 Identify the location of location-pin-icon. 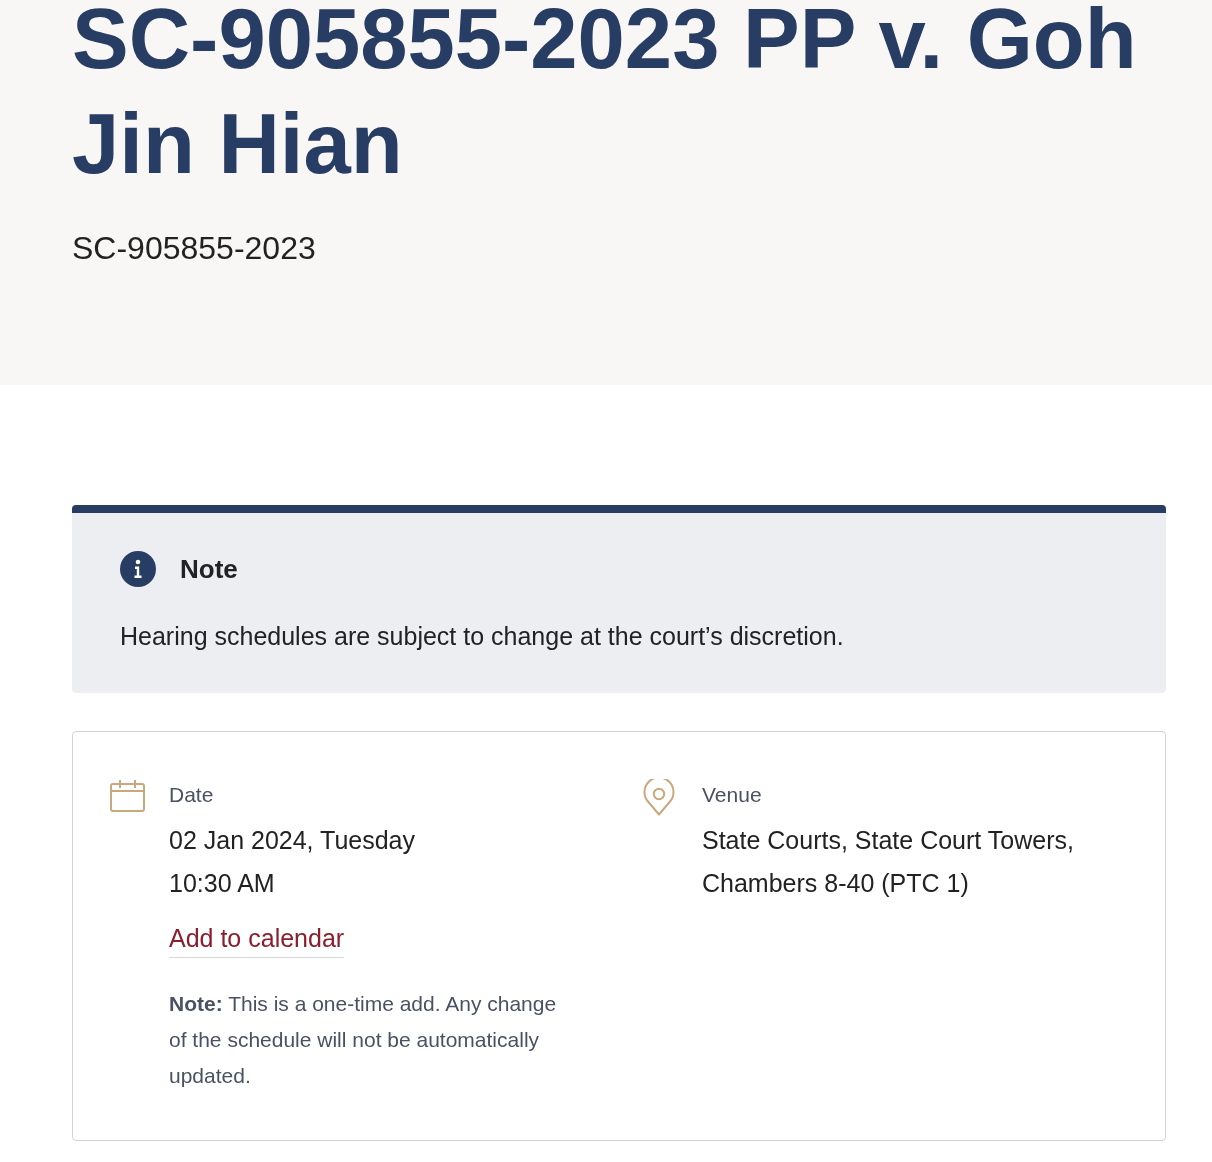
(659, 797).